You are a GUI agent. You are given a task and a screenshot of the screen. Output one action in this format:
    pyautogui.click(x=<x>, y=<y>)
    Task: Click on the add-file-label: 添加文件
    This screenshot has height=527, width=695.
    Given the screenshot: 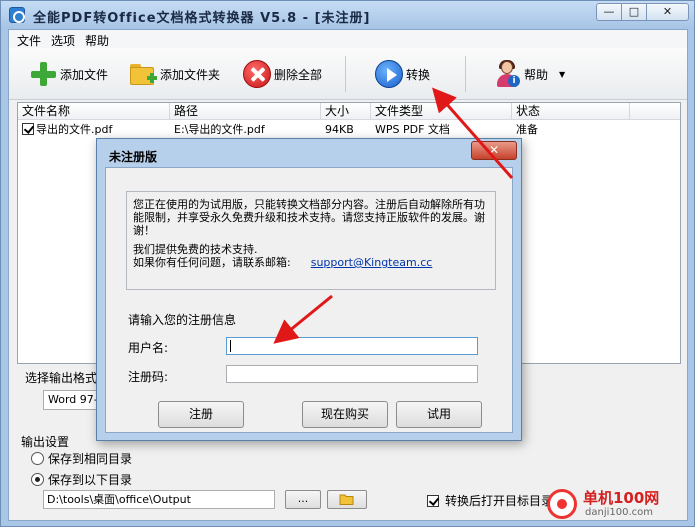 What is the action you would take?
    pyautogui.click(x=84, y=74)
    